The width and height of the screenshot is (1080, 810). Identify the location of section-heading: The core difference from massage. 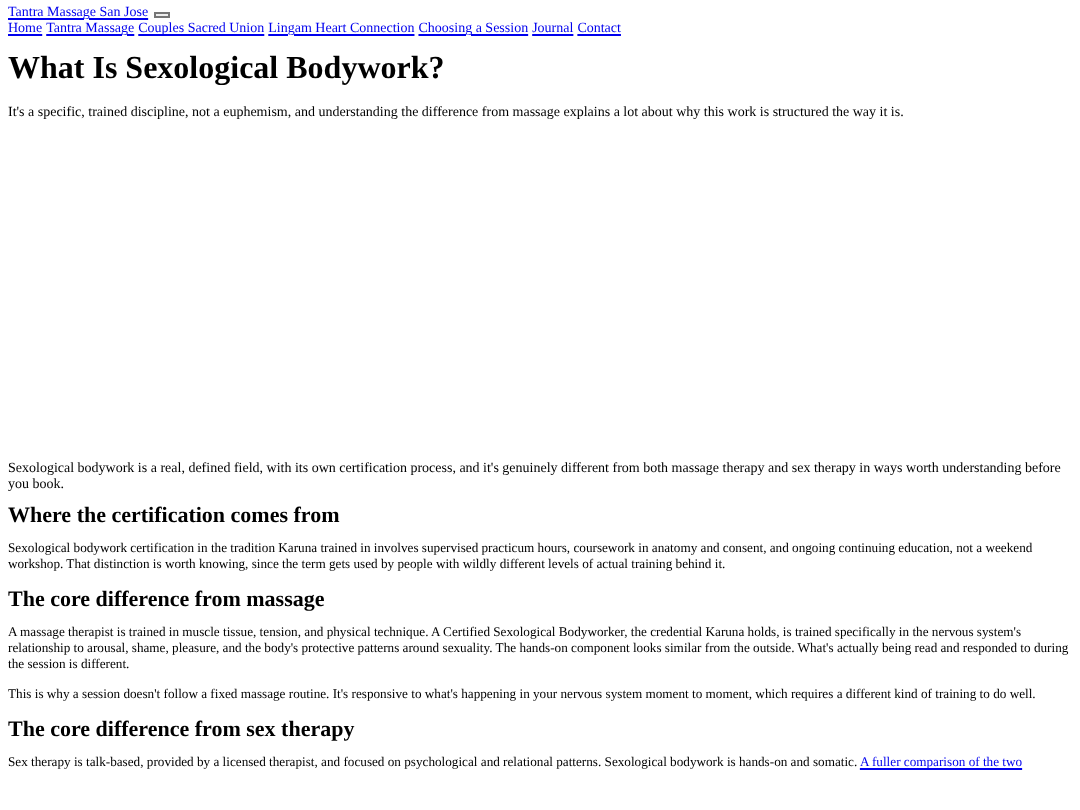
(167, 601).